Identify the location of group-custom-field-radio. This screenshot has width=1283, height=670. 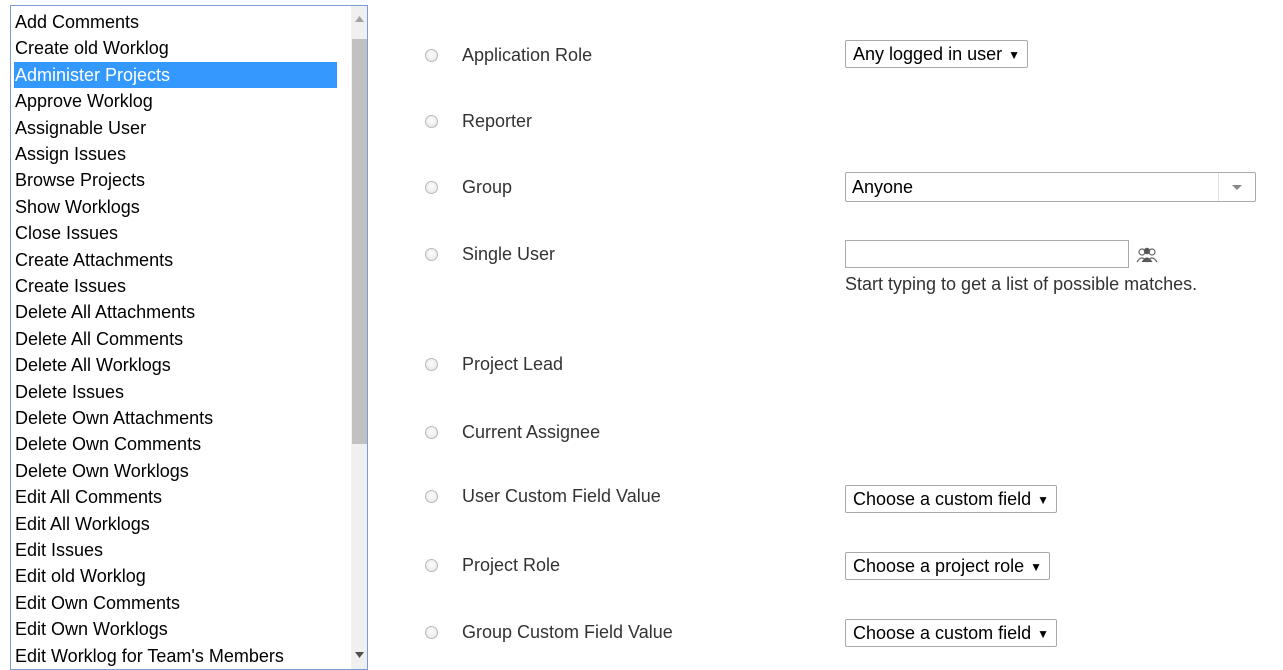
(431, 632).